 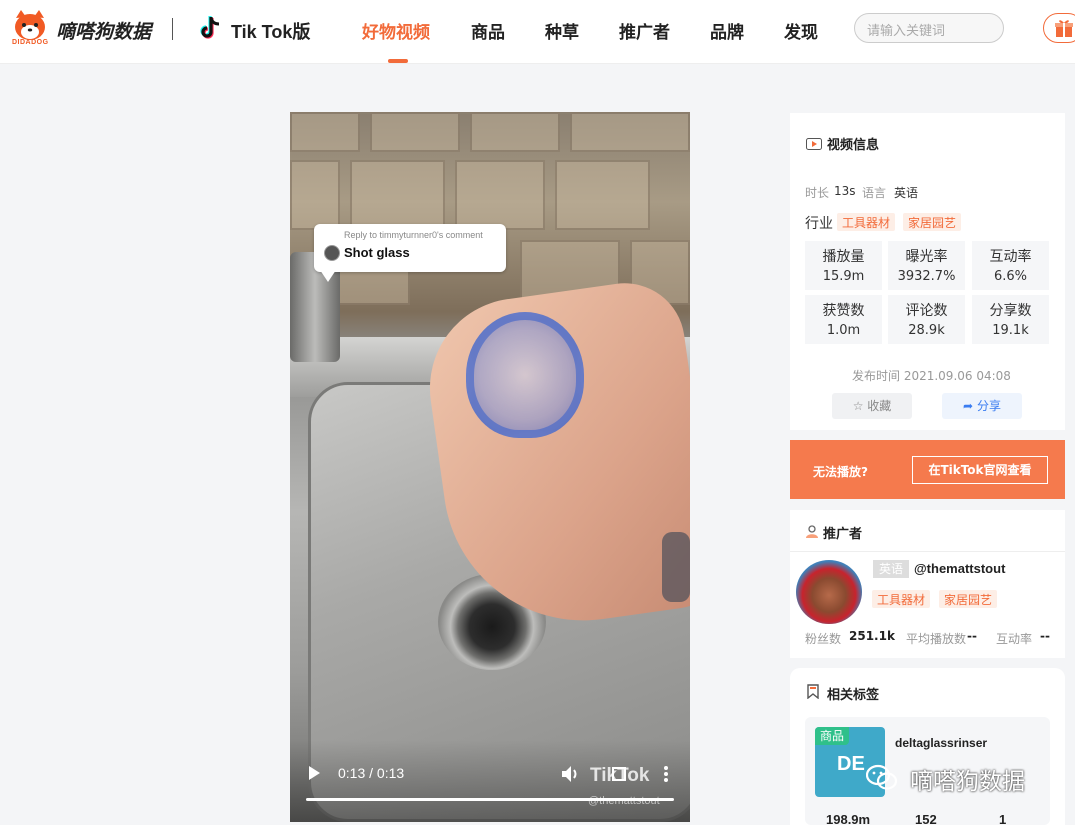 What do you see at coordinates (845, 191) in the screenshot?
I see `duration-value: 13s` at bounding box center [845, 191].